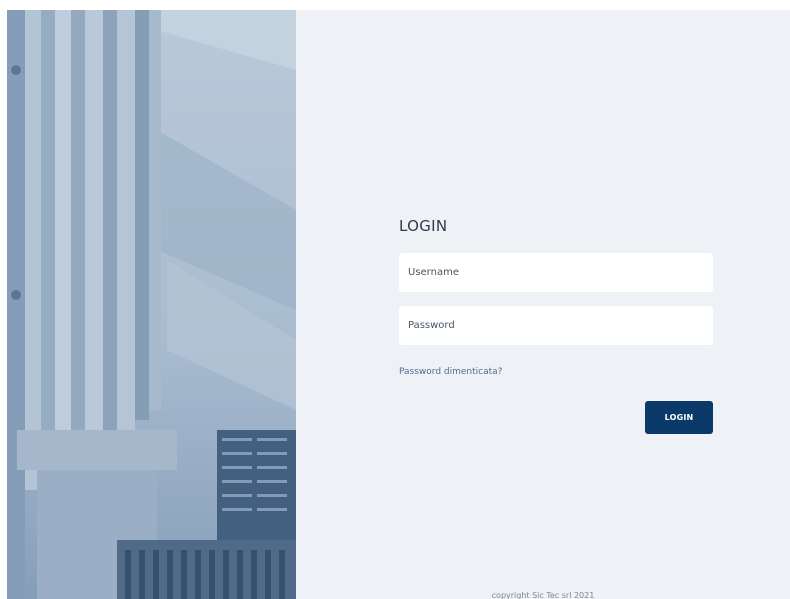 This screenshot has width=790, height=599. I want to click on login-form: LOGIN Password dimenticata? LOGIN, so click(556, 328).